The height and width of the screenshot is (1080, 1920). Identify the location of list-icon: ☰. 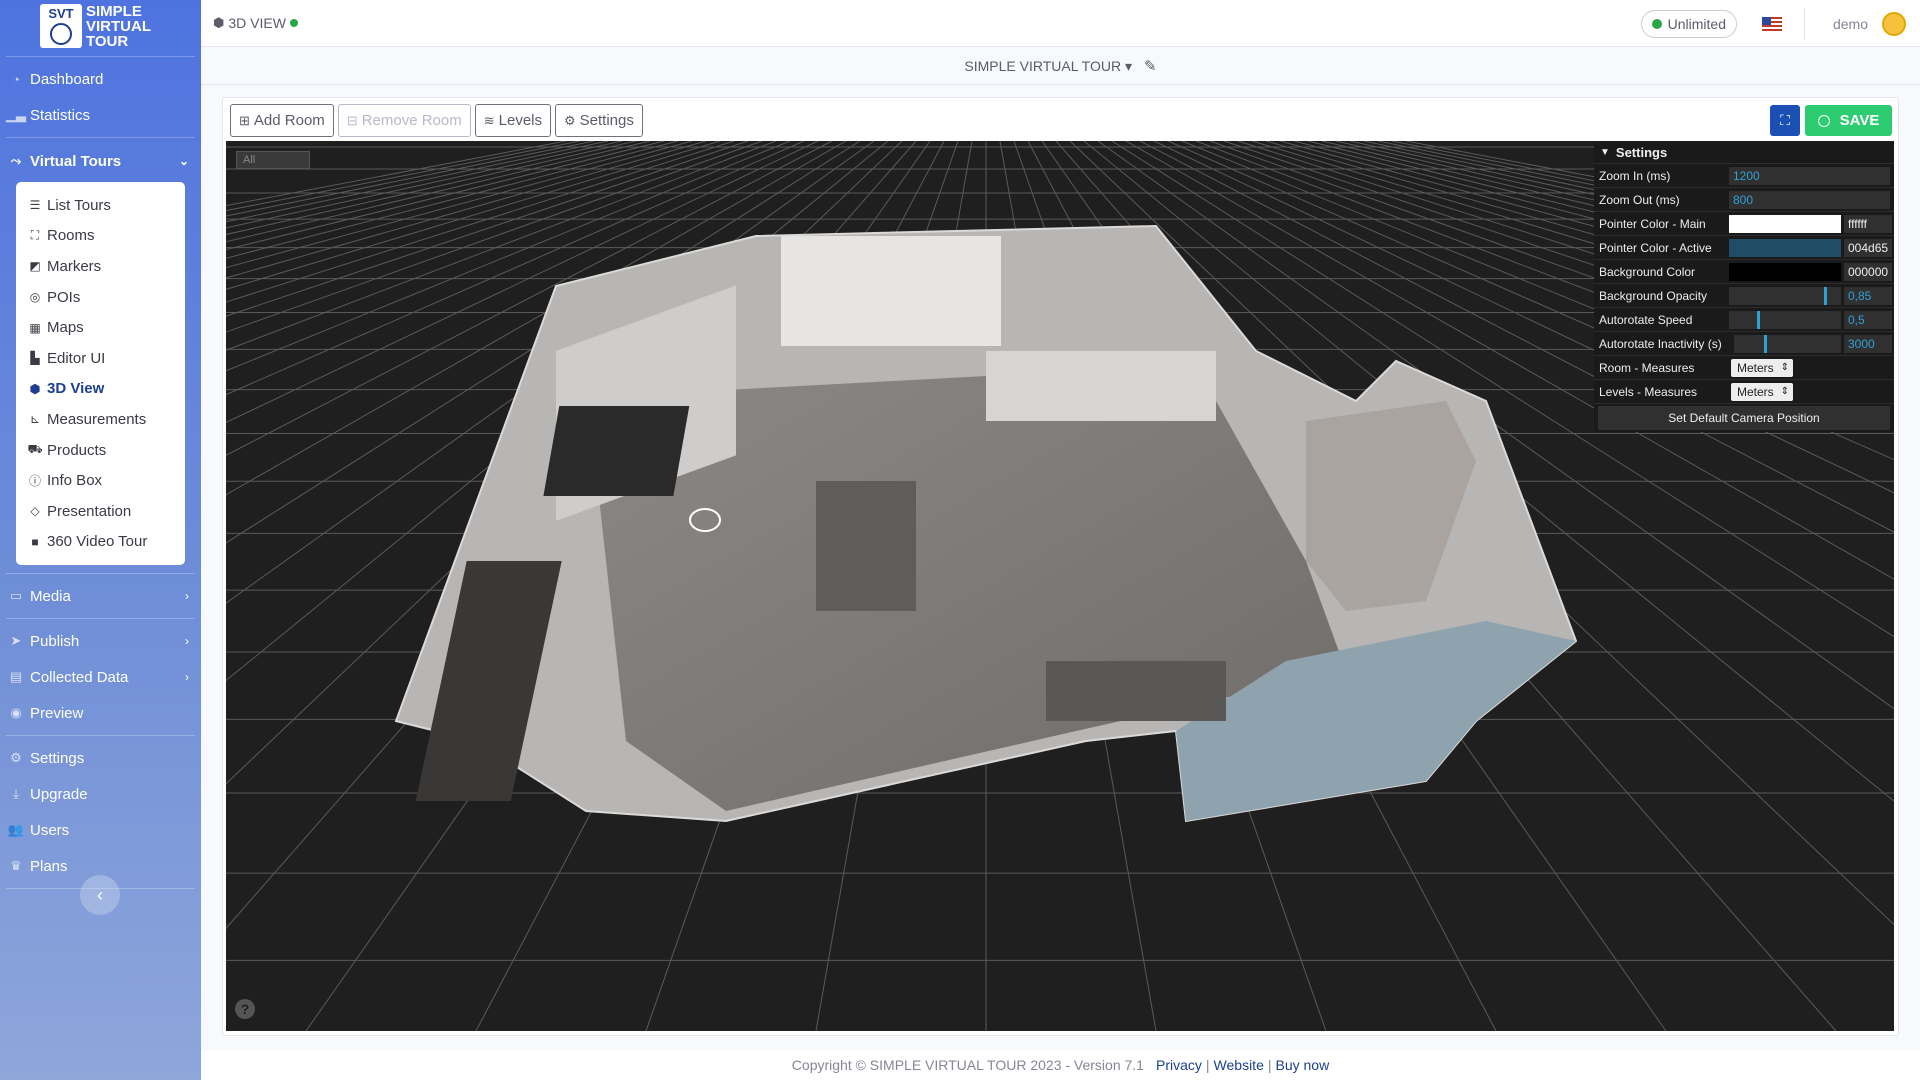
(35, 205).